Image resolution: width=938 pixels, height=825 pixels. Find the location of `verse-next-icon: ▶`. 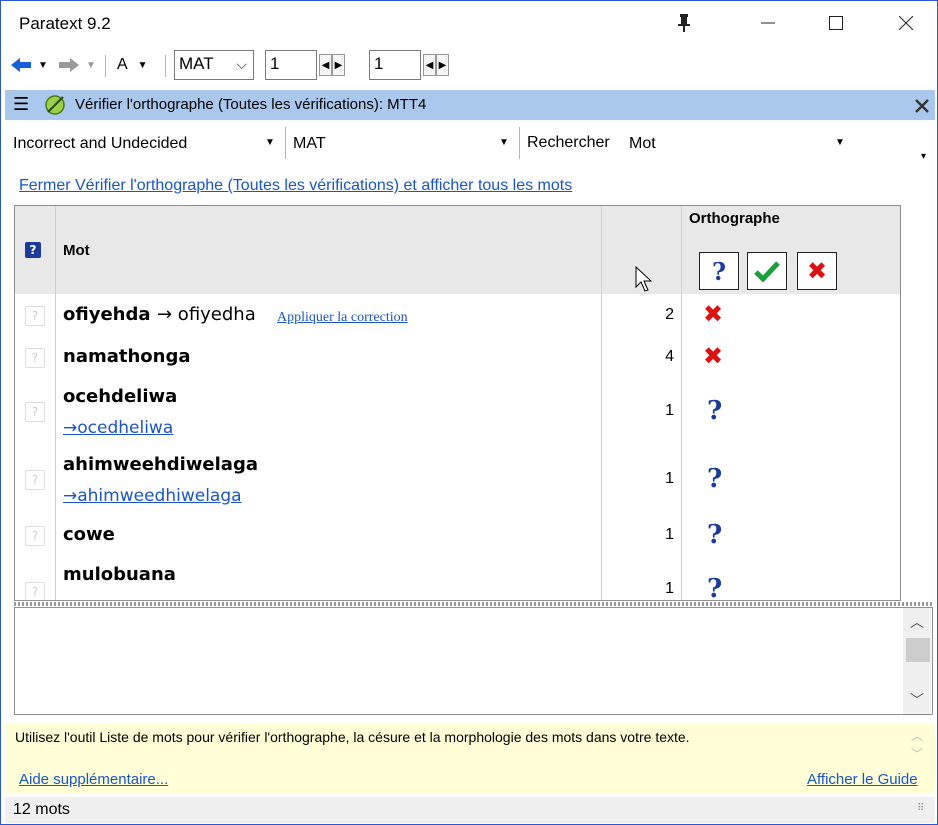

verse-next-icon: ▶ is located at coordinates (442, 65).